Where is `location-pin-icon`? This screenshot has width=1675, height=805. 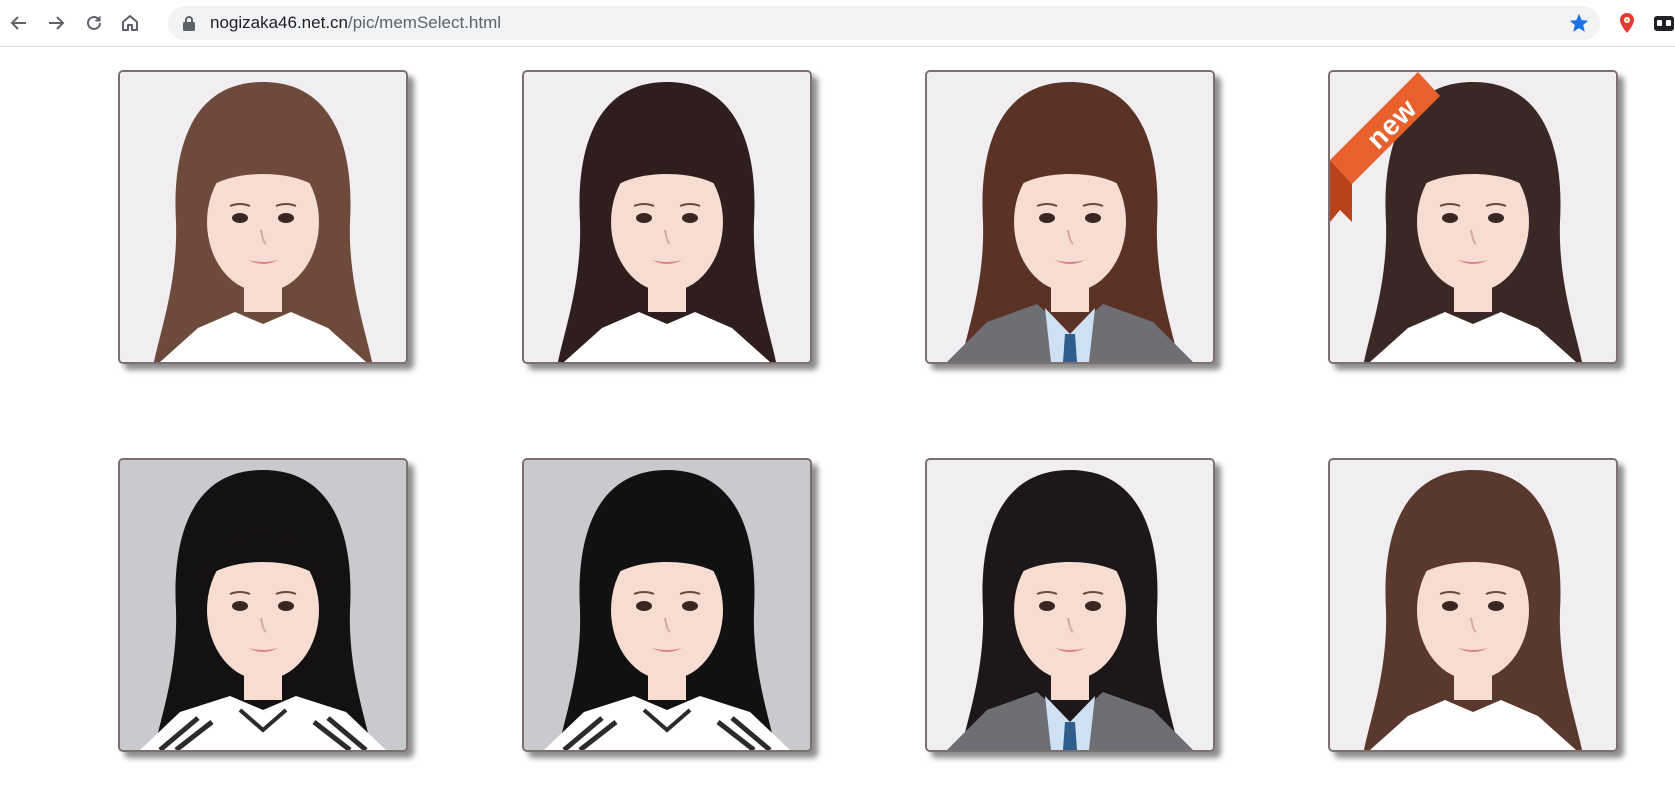 location-pin-icon is located at coordinates (1627, 23).